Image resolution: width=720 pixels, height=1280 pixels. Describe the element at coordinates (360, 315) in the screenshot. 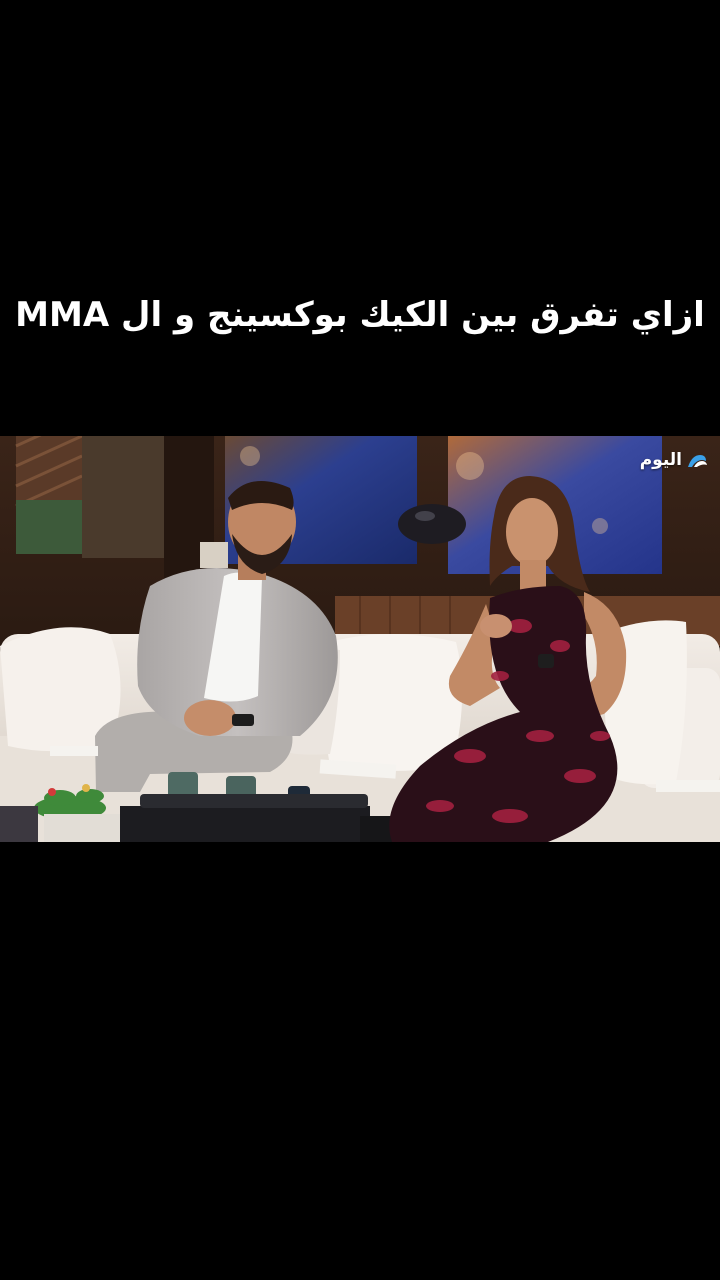

I see `video-caption: ازاي تفرق بين الكيك بوكسينج و ال MMA` at that location.